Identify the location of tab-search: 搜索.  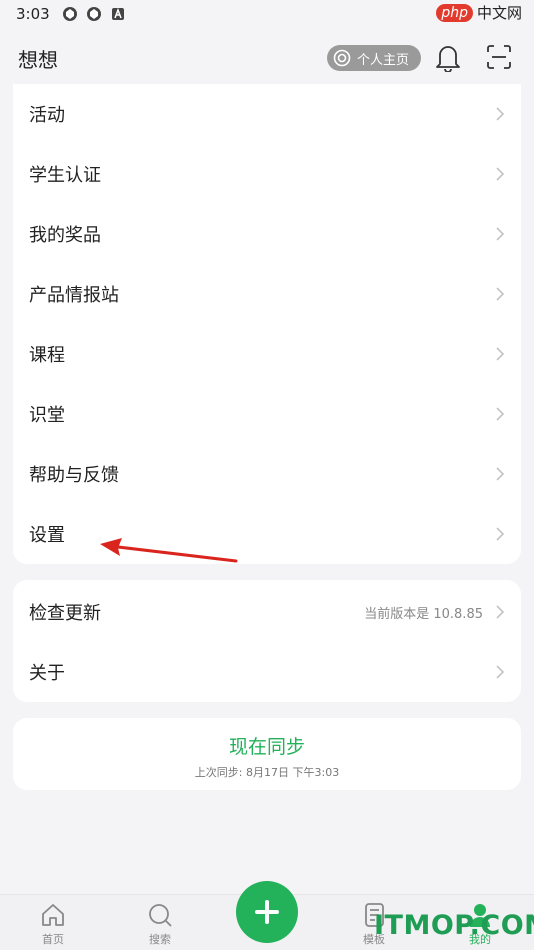
(160, 924).